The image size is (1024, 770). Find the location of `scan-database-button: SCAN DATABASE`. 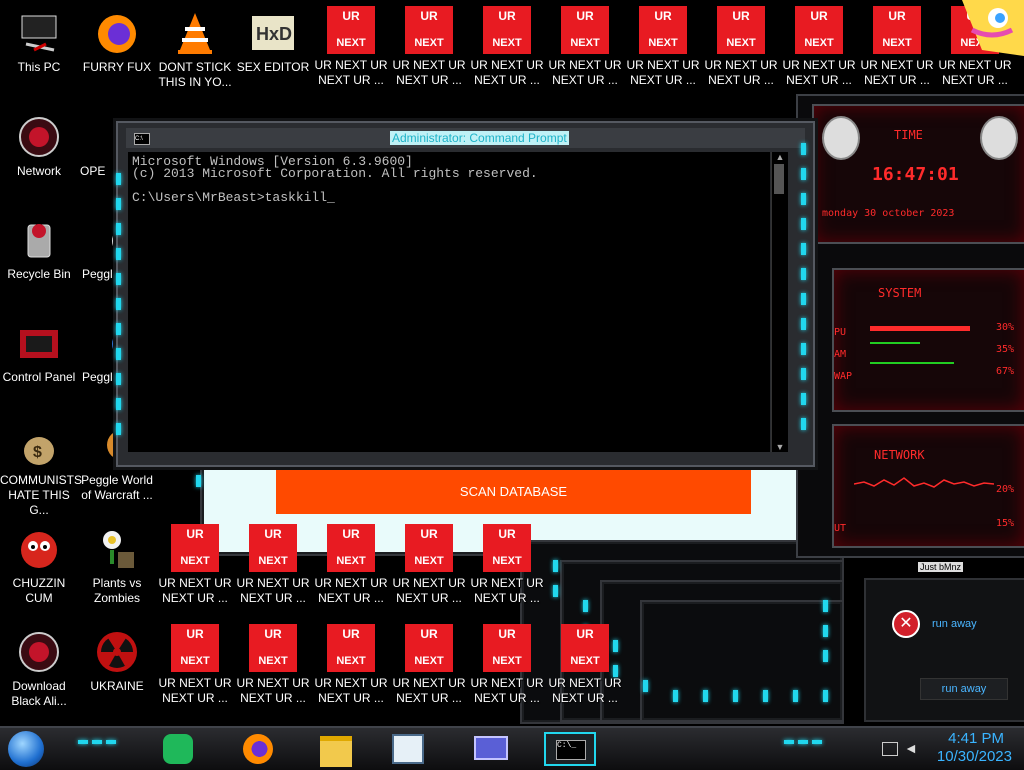

scan-database-button: SCAN DATABASE is located at coordinates (513, 492).